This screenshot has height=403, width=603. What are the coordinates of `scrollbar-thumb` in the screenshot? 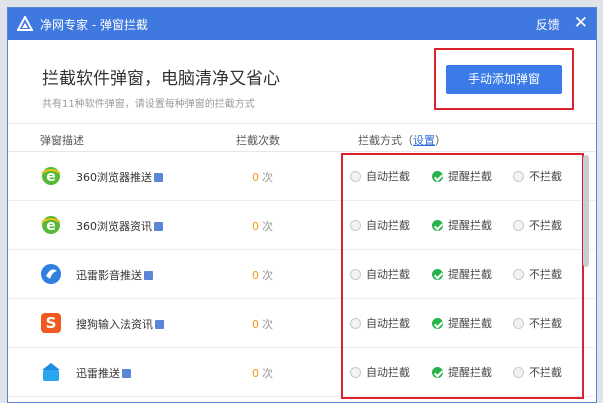 It's located at (586, 211).